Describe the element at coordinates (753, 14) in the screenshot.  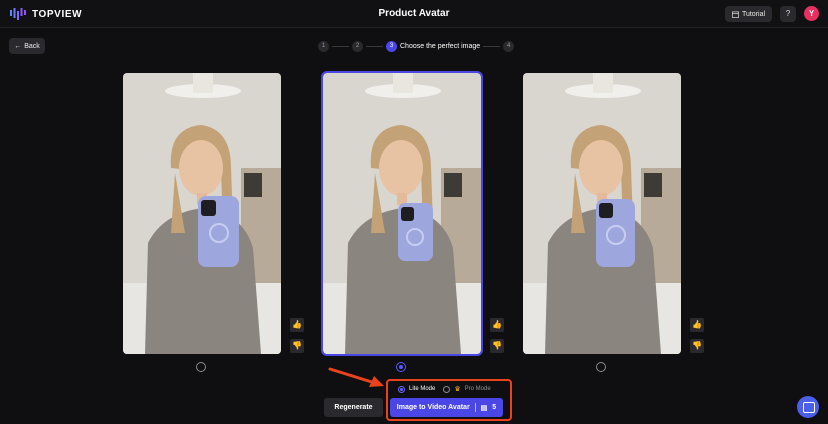
I see `tutorial-label: Tutorial` at that location.